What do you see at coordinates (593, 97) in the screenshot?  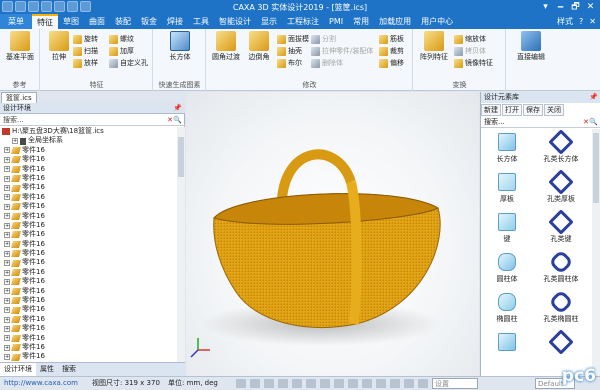 I see `library-pin-icon: 📌` at bounding box center [593, 97].